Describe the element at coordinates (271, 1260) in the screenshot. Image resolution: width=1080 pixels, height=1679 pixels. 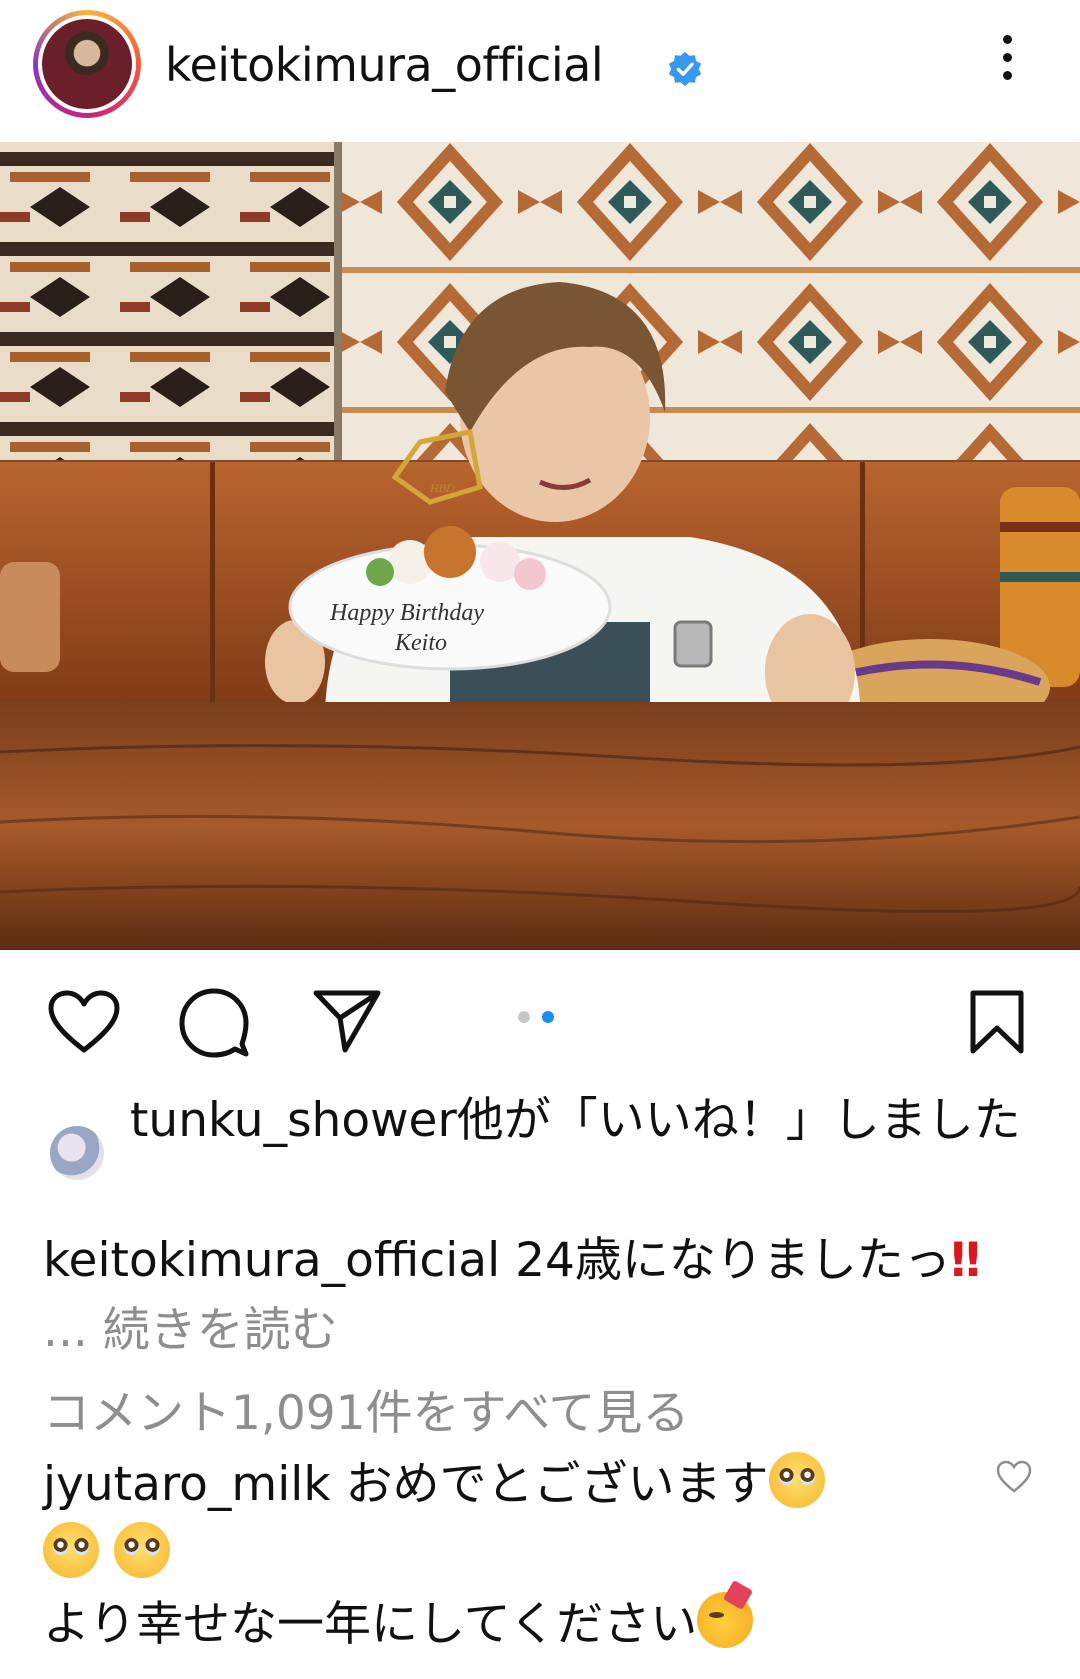
I see `caption-username: keitokimura_official` at that location.